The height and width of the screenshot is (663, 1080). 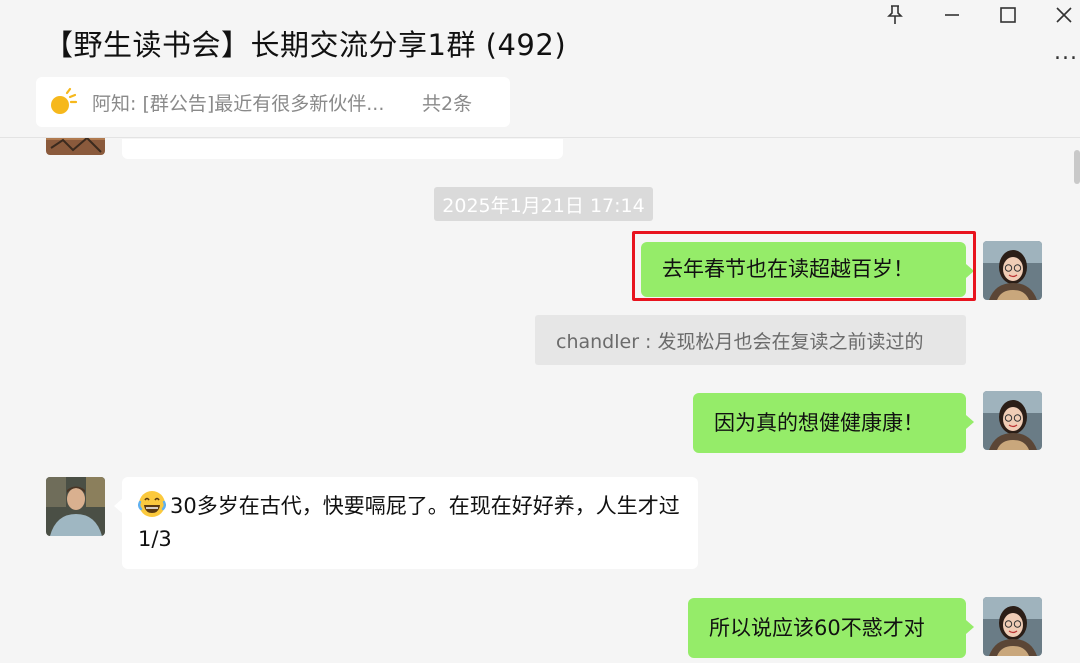 I want to click on maximize-icon, so click(x=1008, y=15).